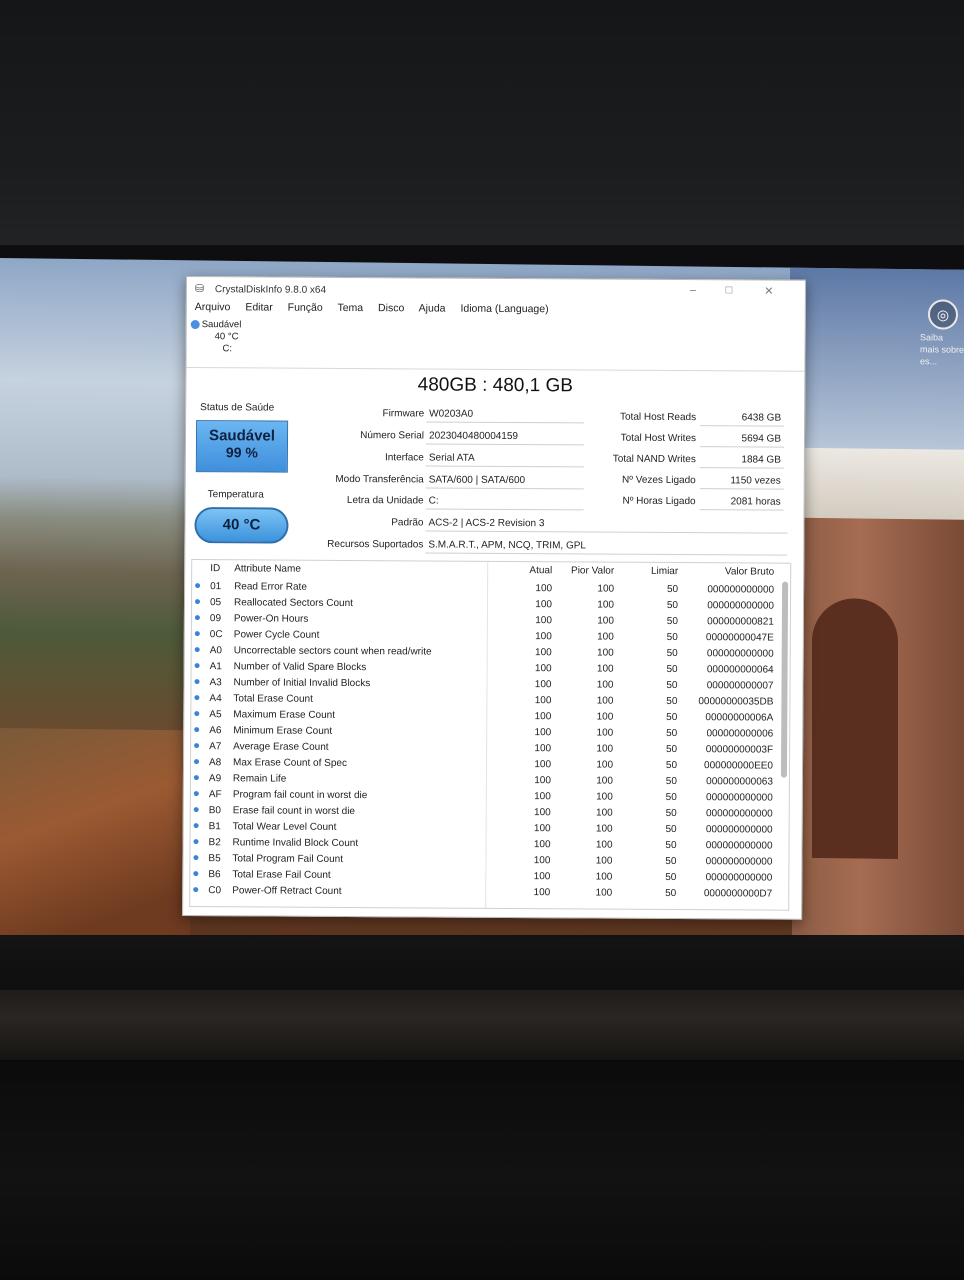 Image resolution: width=964 pixels, height=1280 pixels. Describe the element at coordinates (441, 481) in the screenshot. I see `transfer-row: Modo Transferência SATA/600 | SATA/600` at that location.